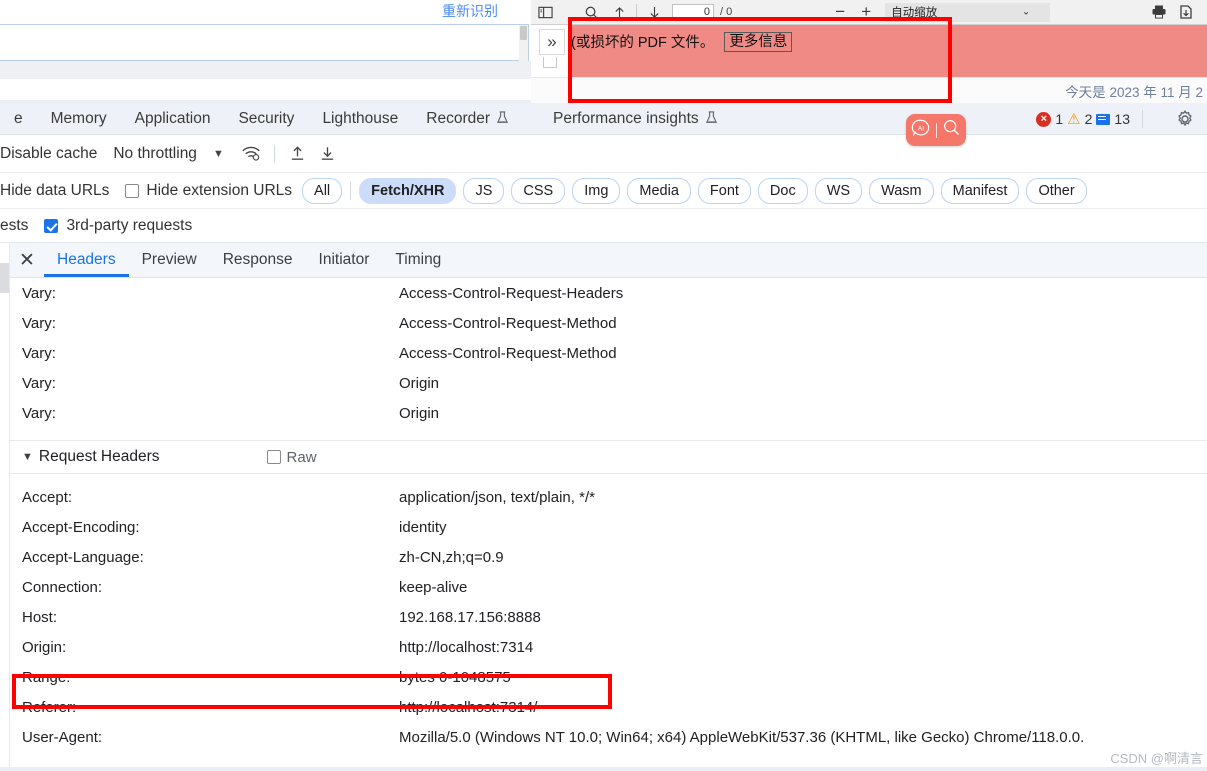 The height and width of the screenshot is (771, 1207). What do you see at coordinates (418, 260) in the screenshot?
I see `tab-timing: Timing` at bounding box center [418, 260].